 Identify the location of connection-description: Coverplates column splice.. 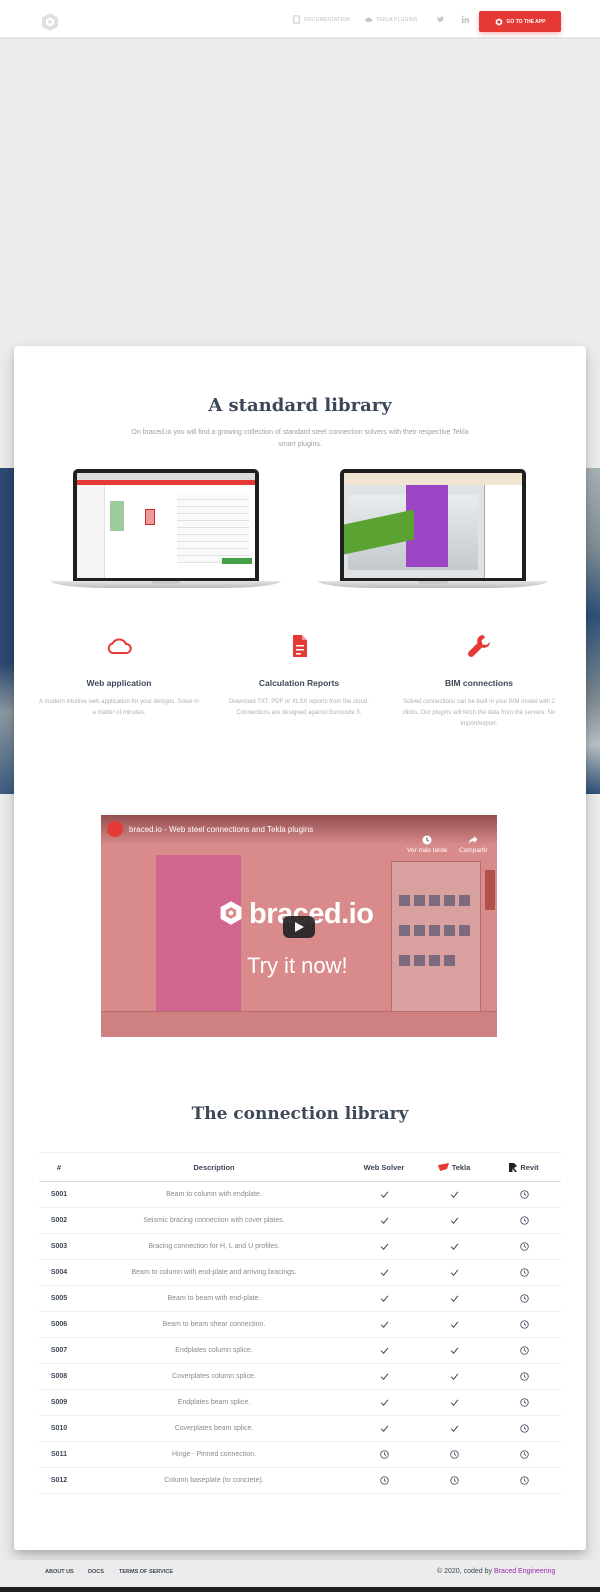
(214, 1376).